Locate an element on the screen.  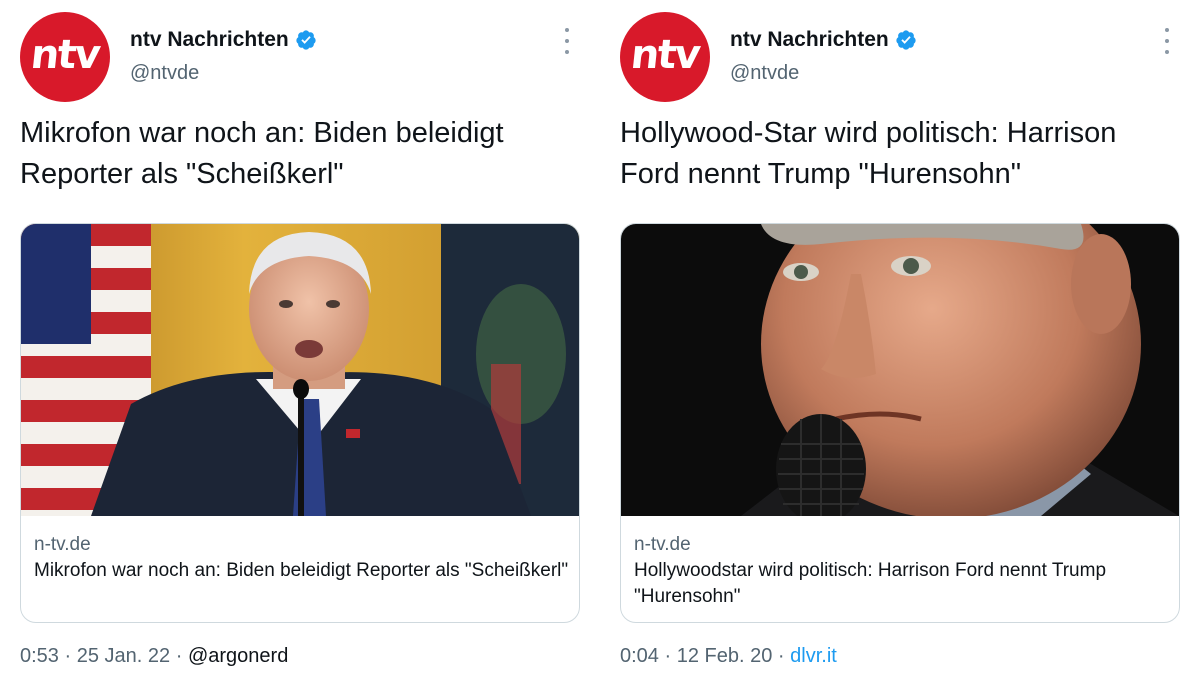
tweet-source: dlvr.it is located at coordinates (813, 656).